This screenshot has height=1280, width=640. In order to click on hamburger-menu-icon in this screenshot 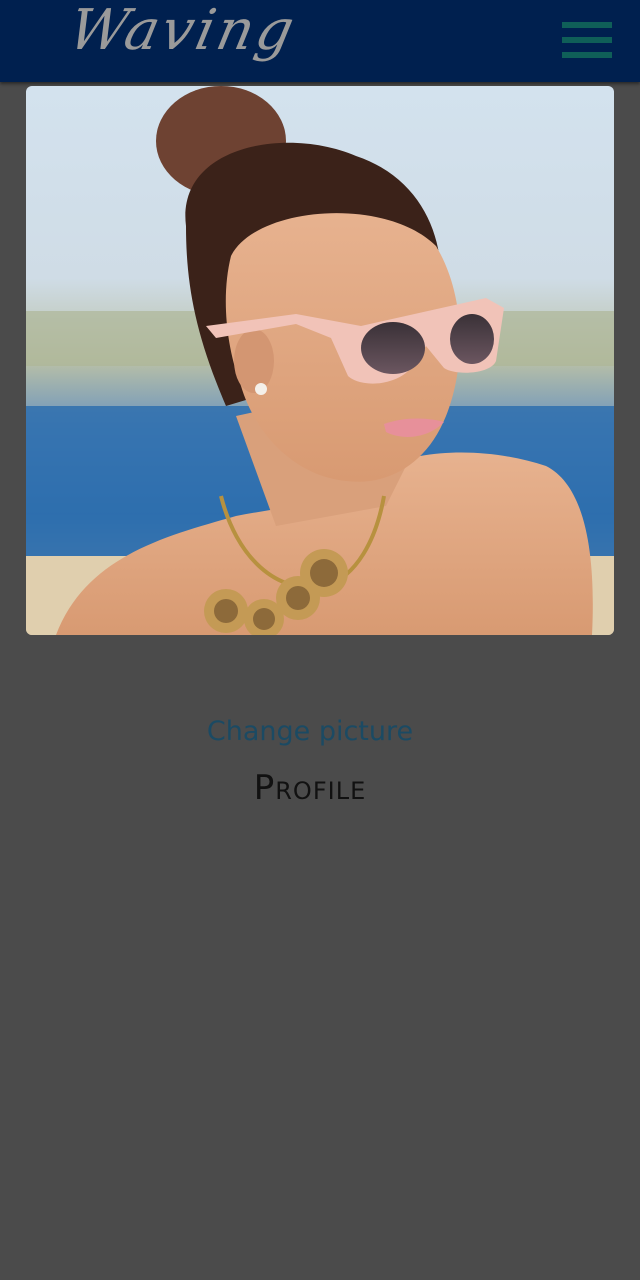, I will do `click(587, 41)`.